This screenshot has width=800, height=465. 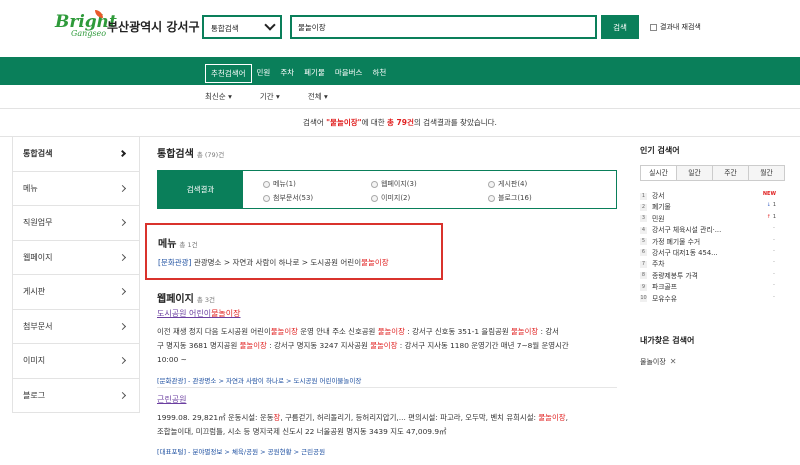 I want to click on total-count: 총 (79)건, so click(x=210, y=155).